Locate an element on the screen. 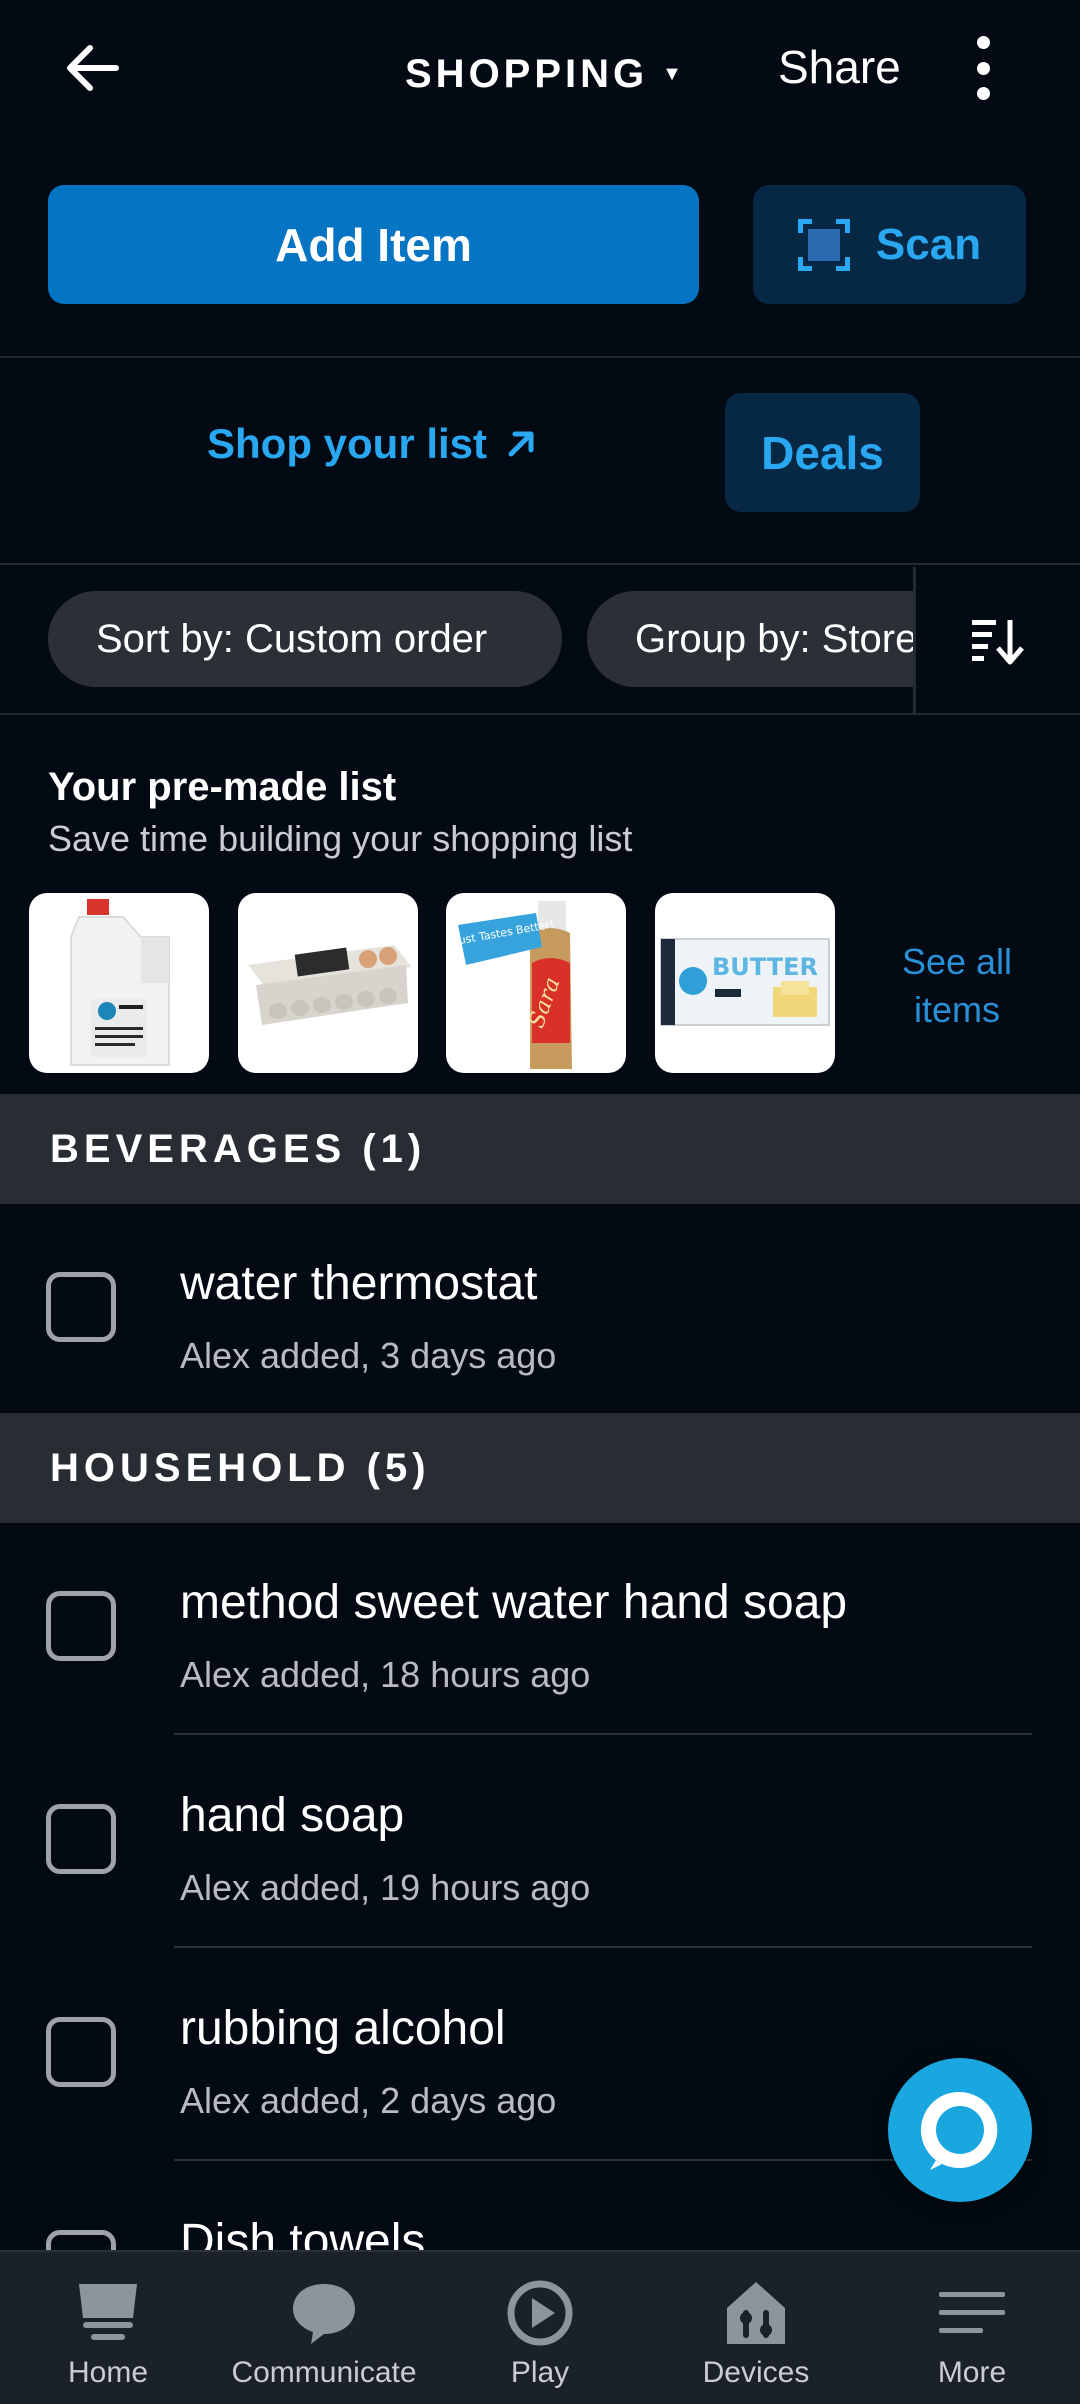  item-meta: Alex added, 3 days ago is located at coordinates (368, 1355).